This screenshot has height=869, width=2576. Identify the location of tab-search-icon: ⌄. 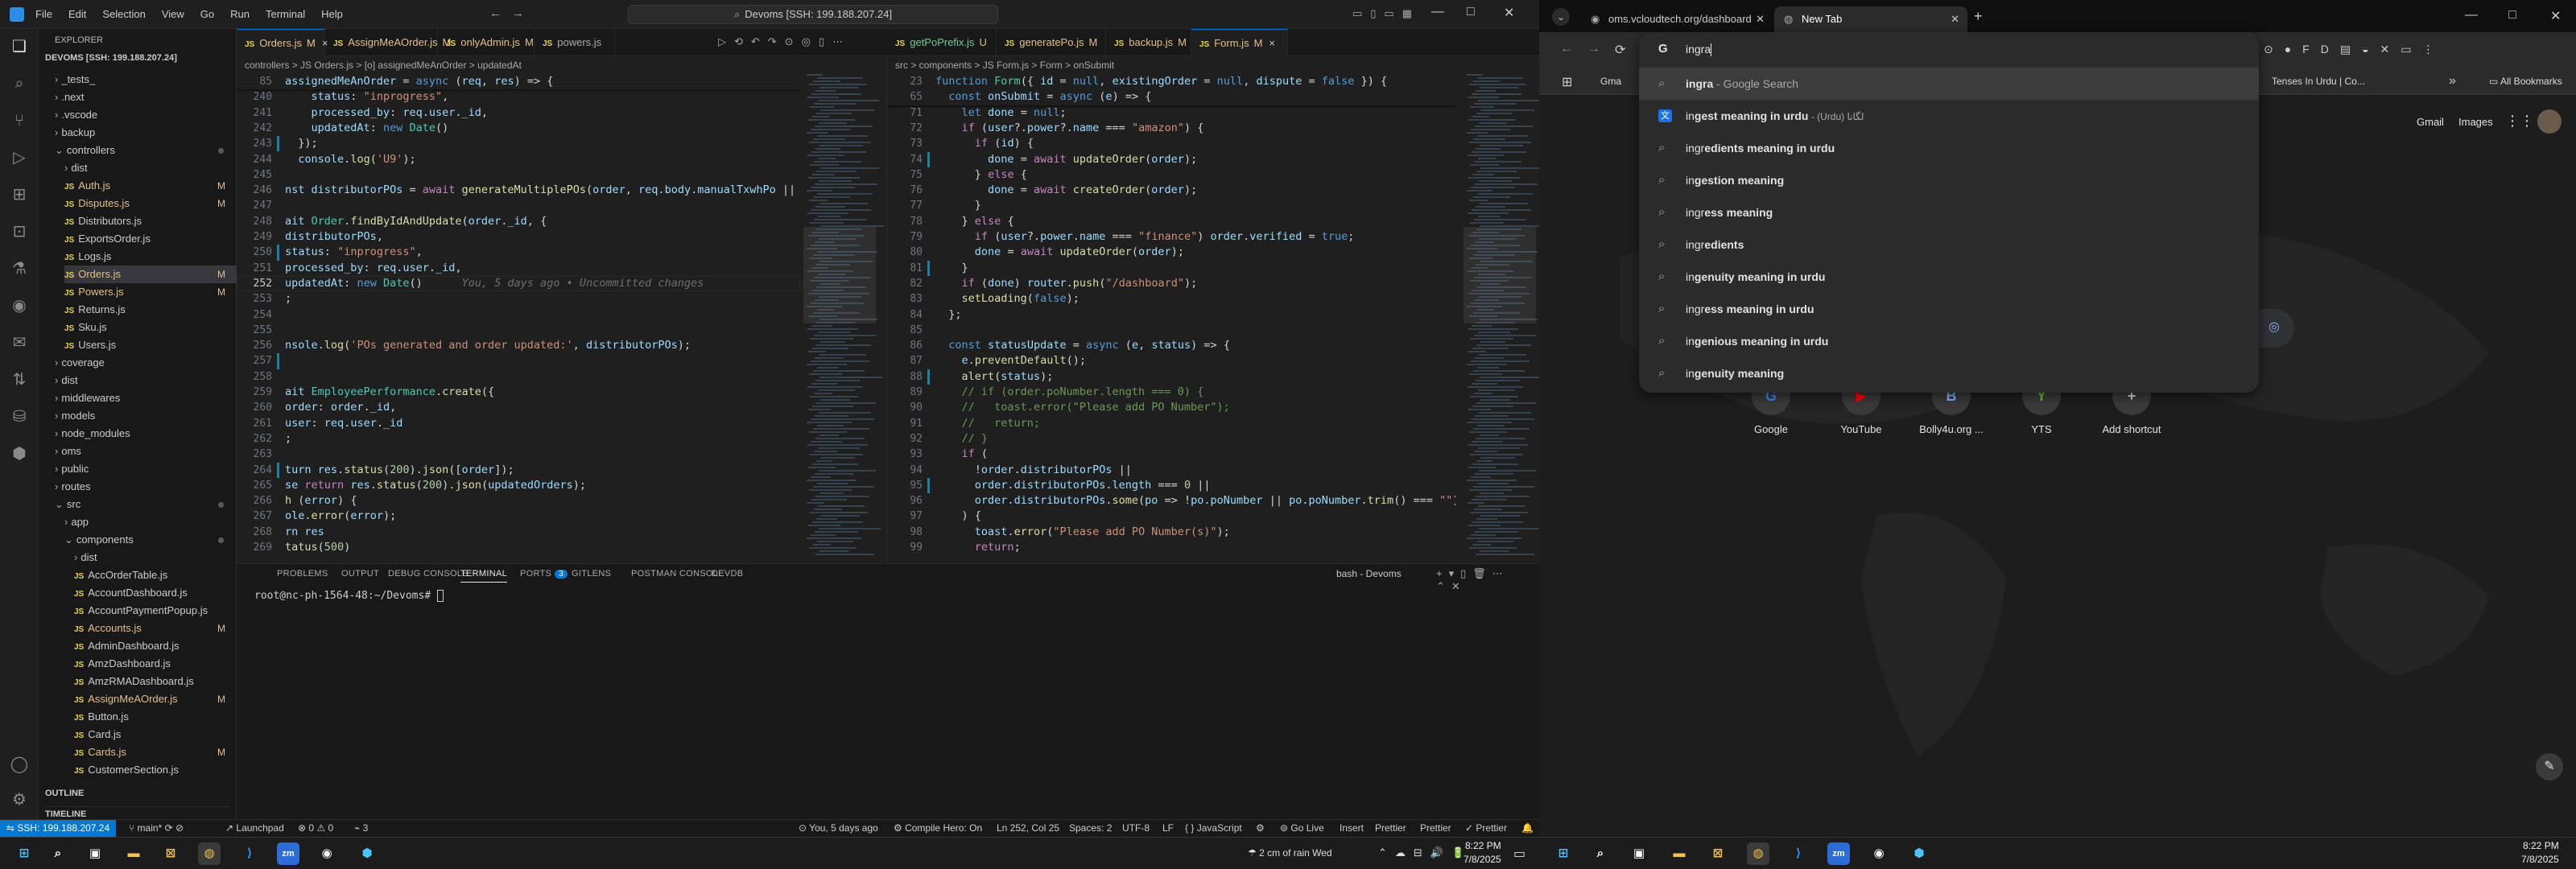
(1561, 17).